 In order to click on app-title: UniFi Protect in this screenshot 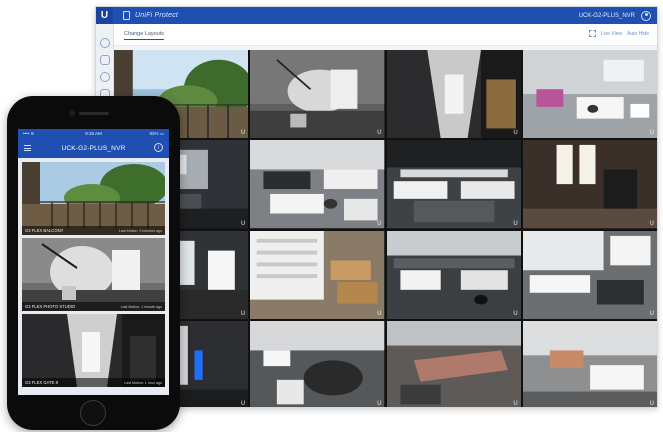, I will do `click(157, 15)`.